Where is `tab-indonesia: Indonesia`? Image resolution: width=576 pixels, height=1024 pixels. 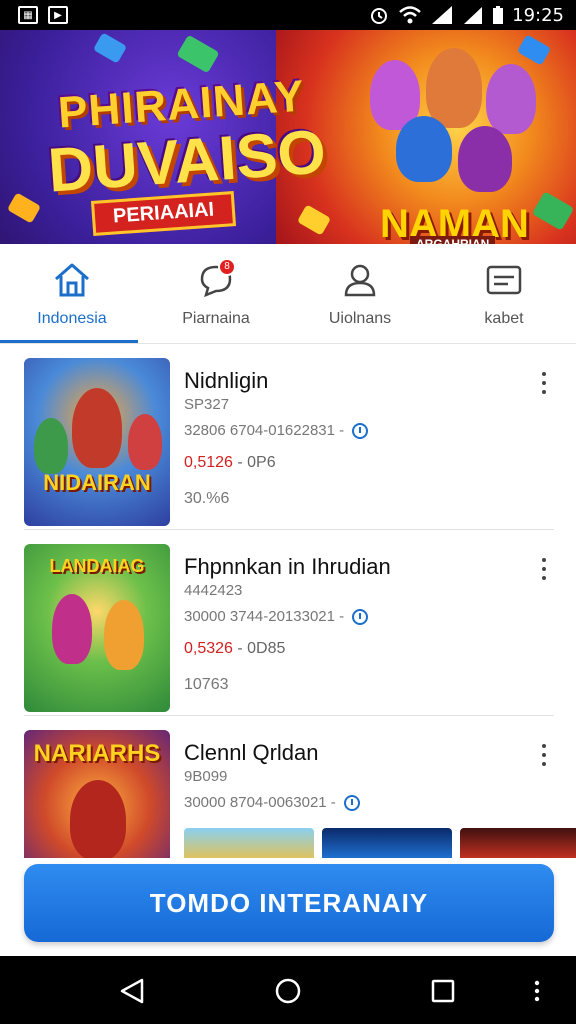 tab-indonesia: Indonesia is located at coordinates (72, 293).